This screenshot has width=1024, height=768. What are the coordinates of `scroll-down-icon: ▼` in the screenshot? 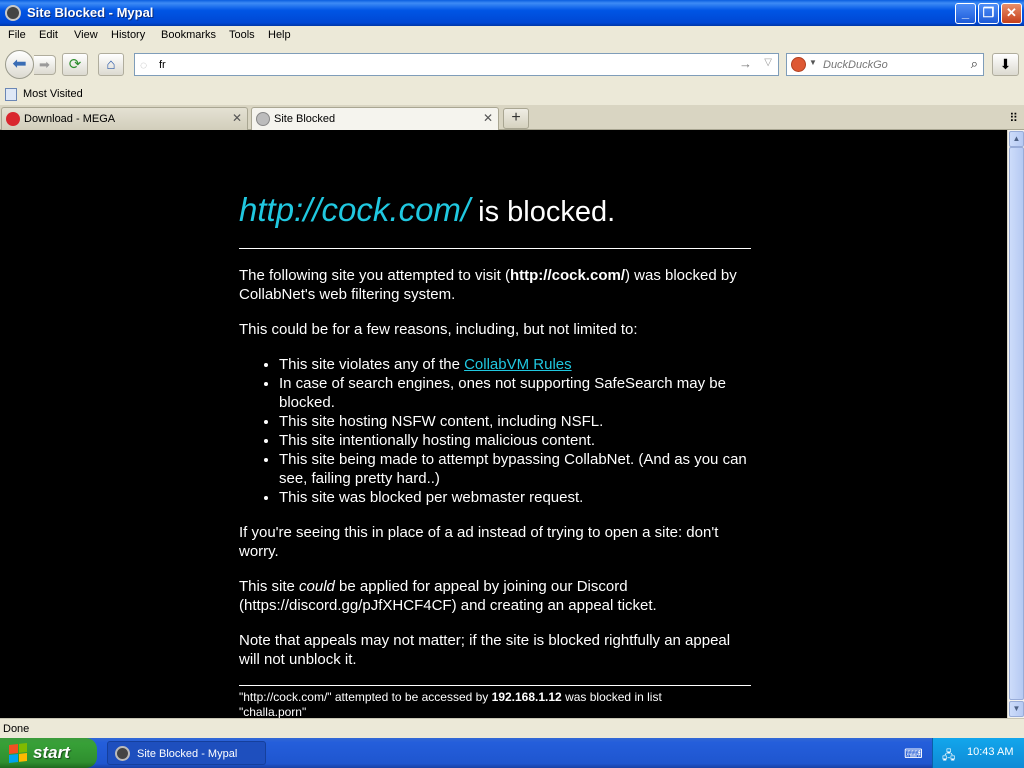 It's located at (1016, 709).